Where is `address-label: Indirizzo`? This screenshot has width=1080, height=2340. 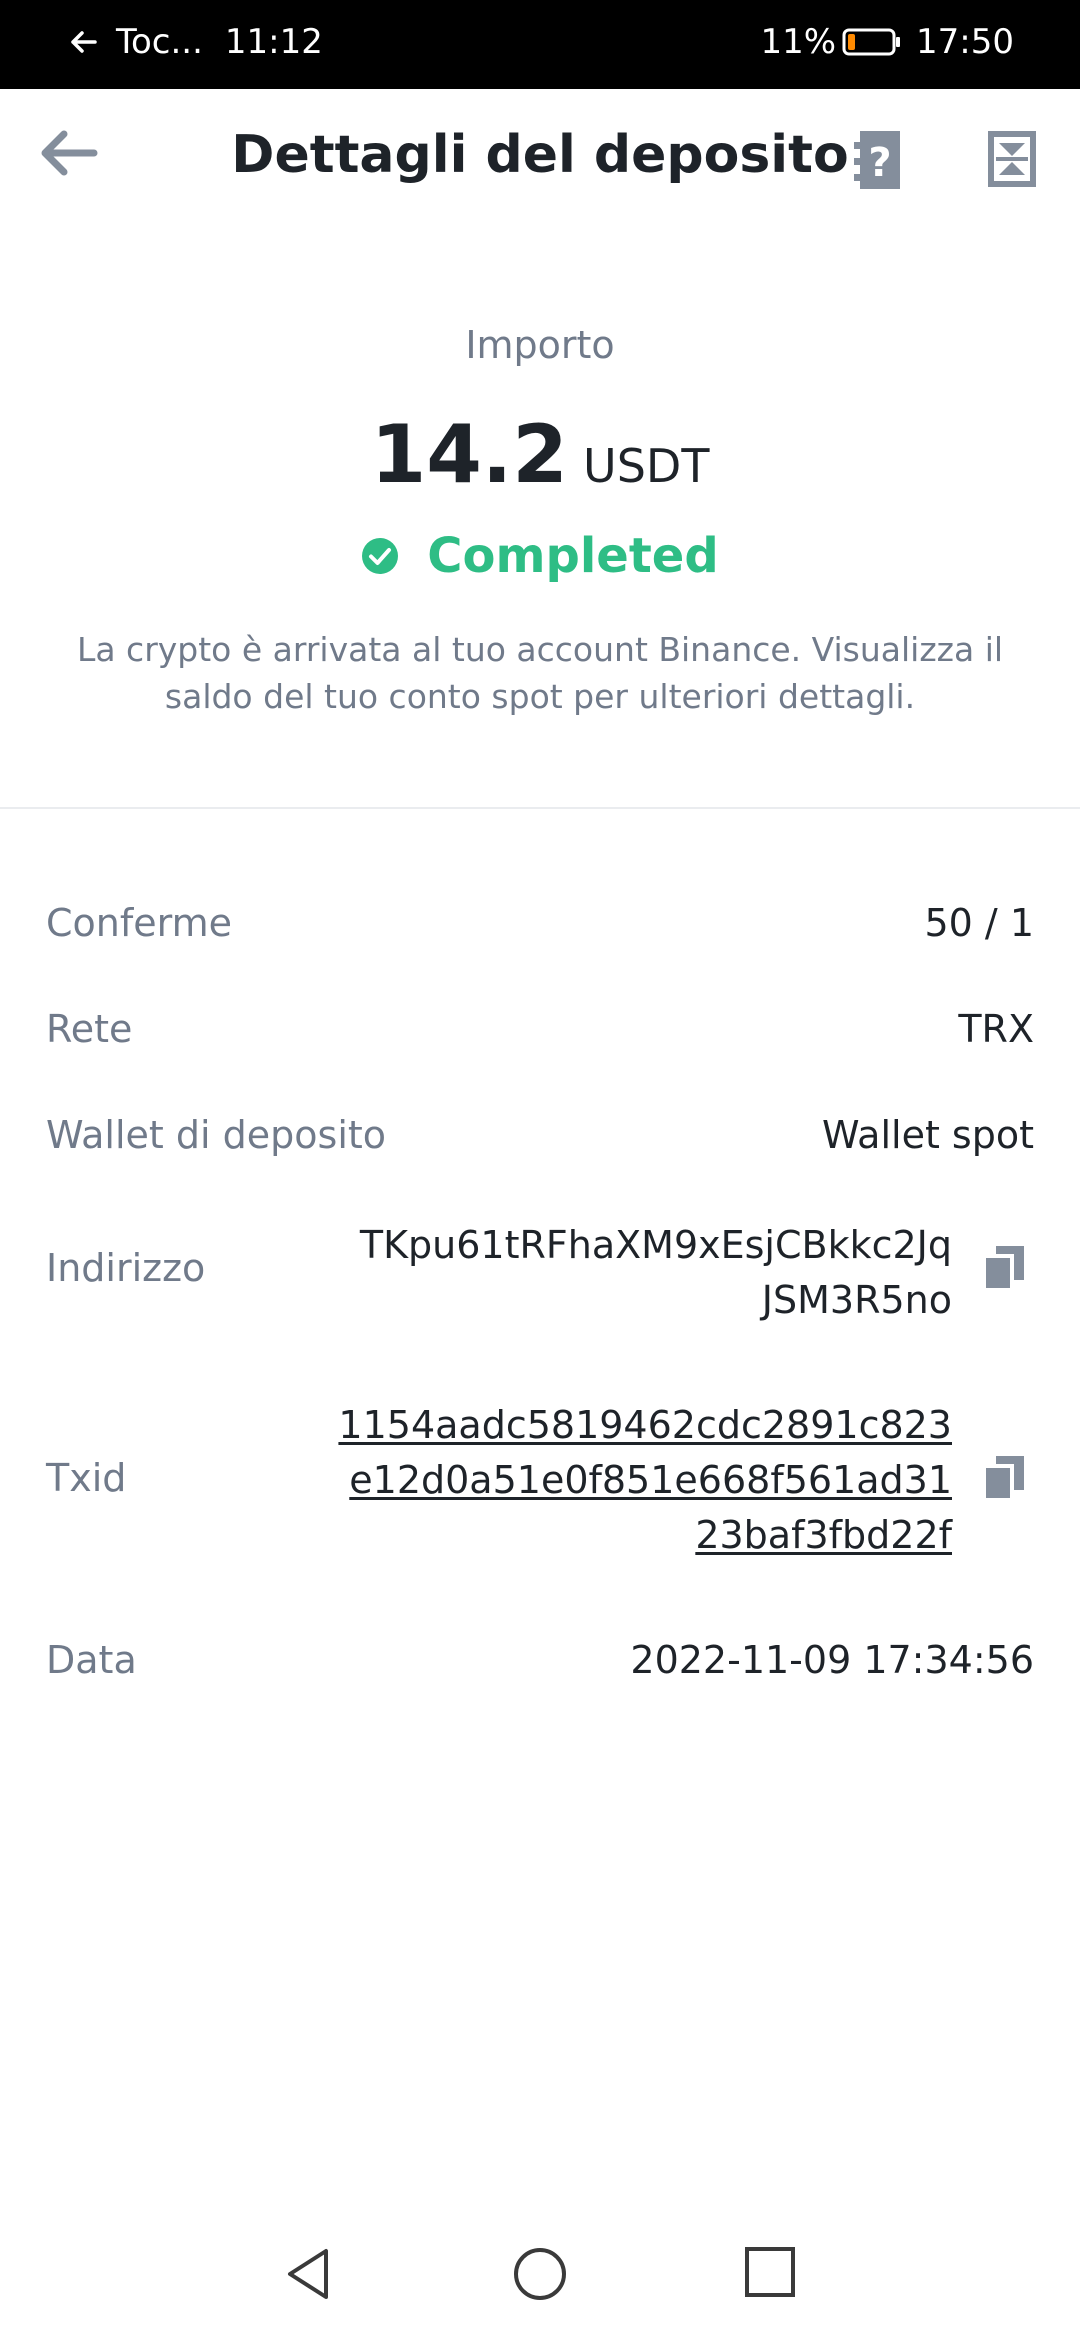 address-label: Indirizzo is located at coordinates (126, 1268).